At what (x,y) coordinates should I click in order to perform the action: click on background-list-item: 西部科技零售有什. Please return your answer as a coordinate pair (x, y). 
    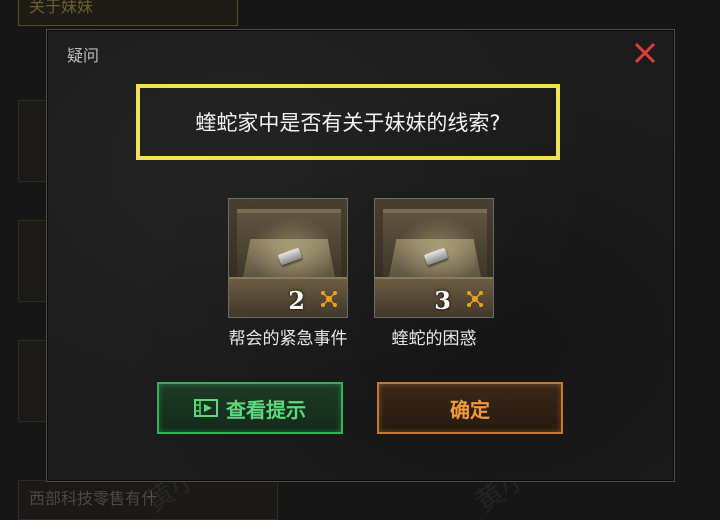
    Looking at the image, I should click on (148, 500).